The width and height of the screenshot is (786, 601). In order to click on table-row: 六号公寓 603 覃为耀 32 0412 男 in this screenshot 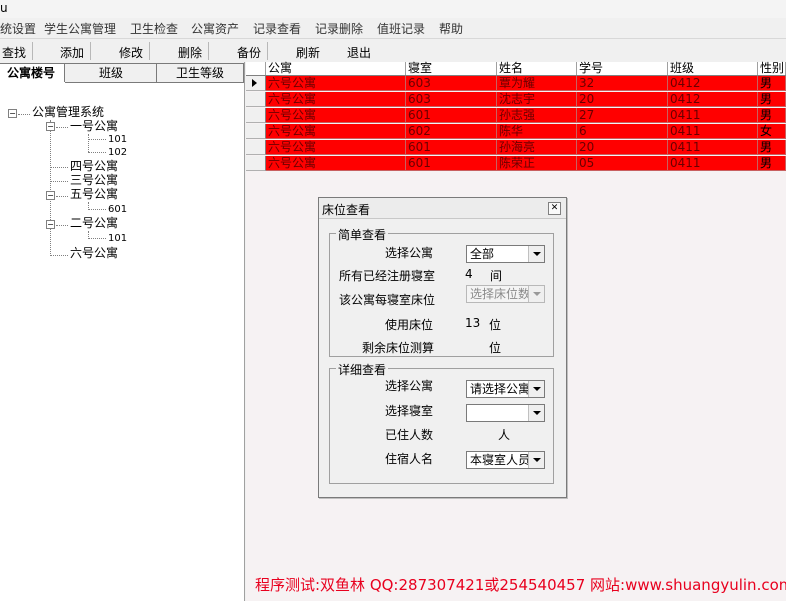, I will do `click(516, 83)`.